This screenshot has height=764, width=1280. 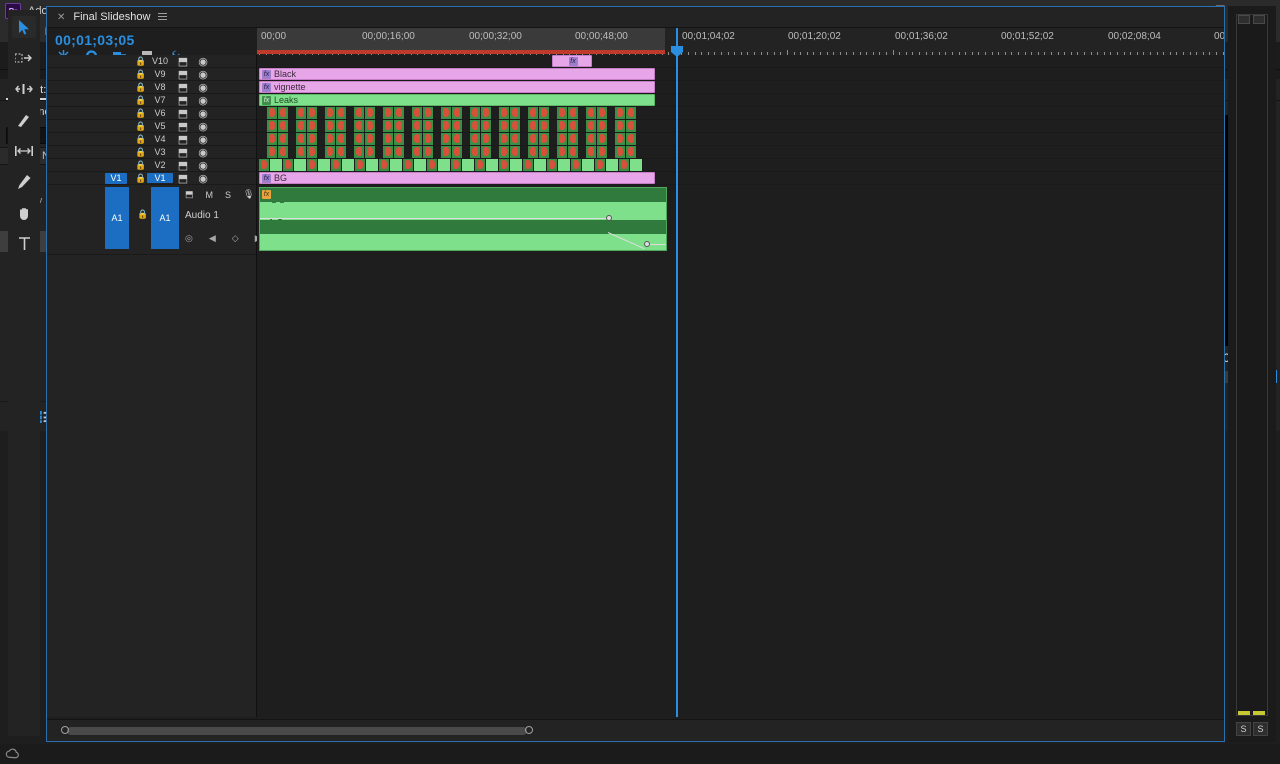 What do you see at coordinates (461, 52) in the screenshot?
I see `work-area-bar` at bounding box center [461, 52].